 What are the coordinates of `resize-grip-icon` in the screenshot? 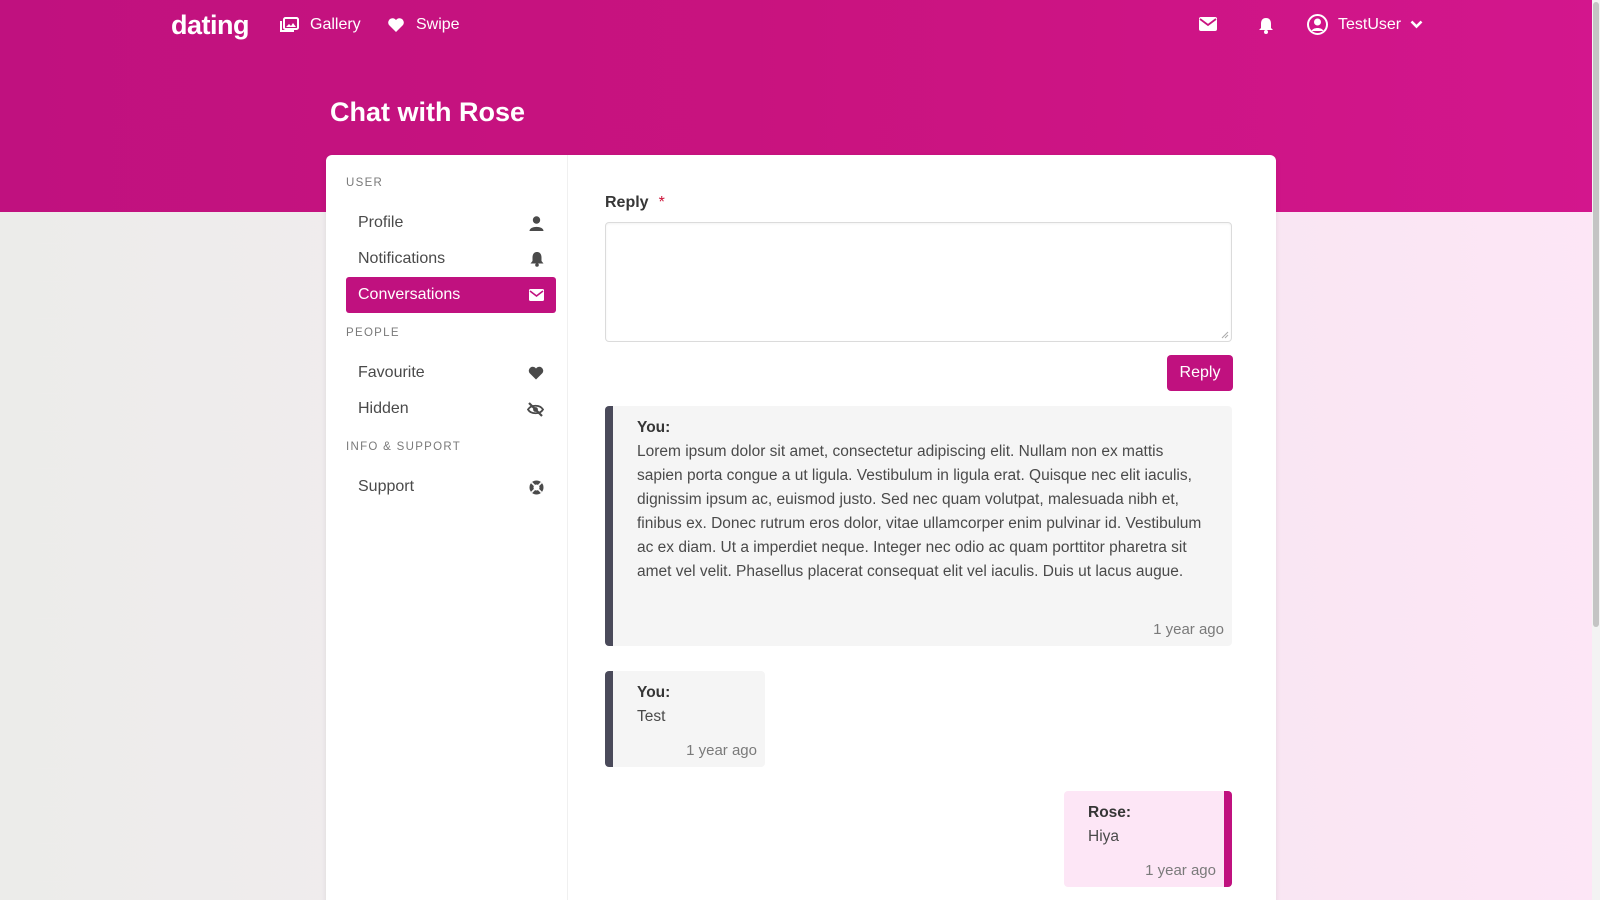 It's located at (1224, 334).